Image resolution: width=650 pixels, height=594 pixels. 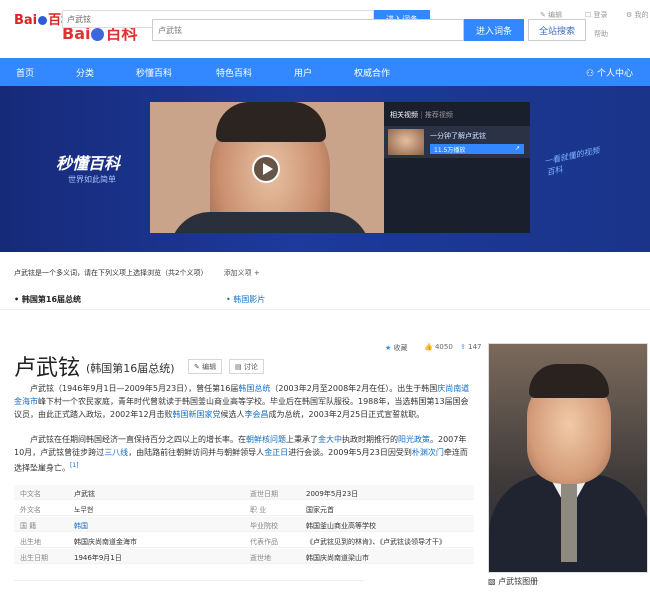 What do you see at coordinates (330, 439) in the screenshot?
I see `link-kim-dae-jung: 金大中` at bounding box center [330, 439].